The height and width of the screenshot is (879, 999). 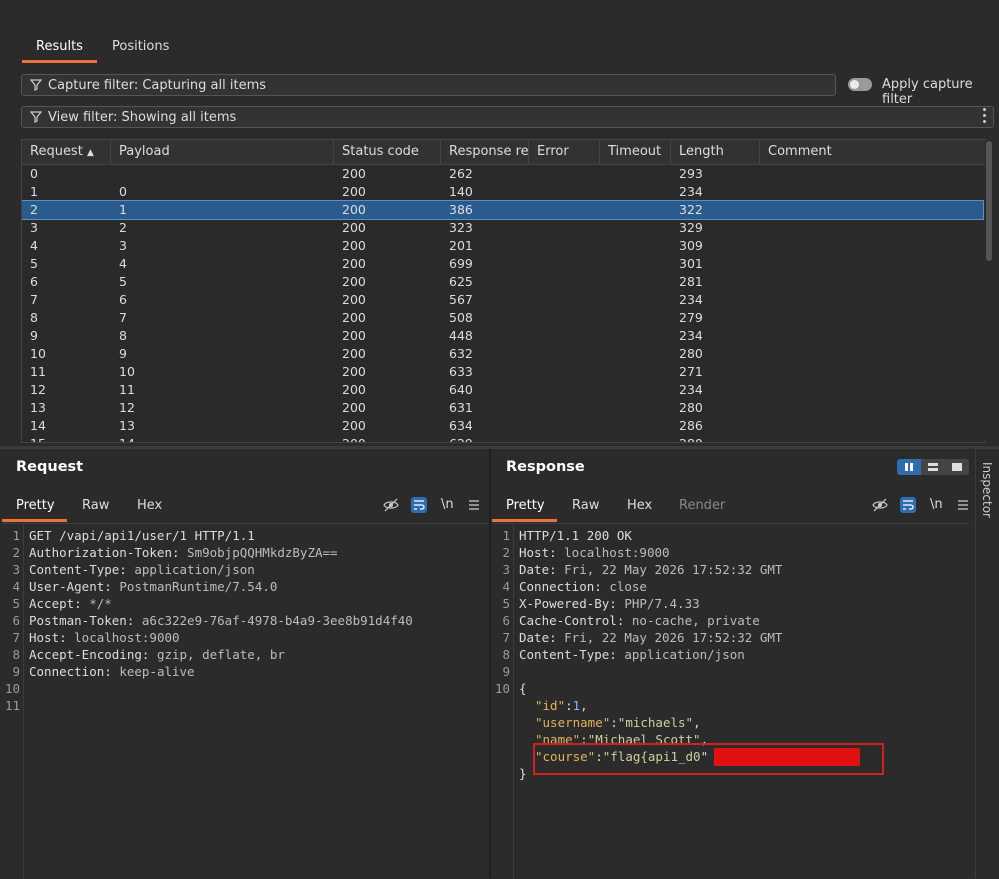 What do you see at coordinates (461, 353) in the screenshot?
I see `table-cell: 632` at bounding box center [461, 353].